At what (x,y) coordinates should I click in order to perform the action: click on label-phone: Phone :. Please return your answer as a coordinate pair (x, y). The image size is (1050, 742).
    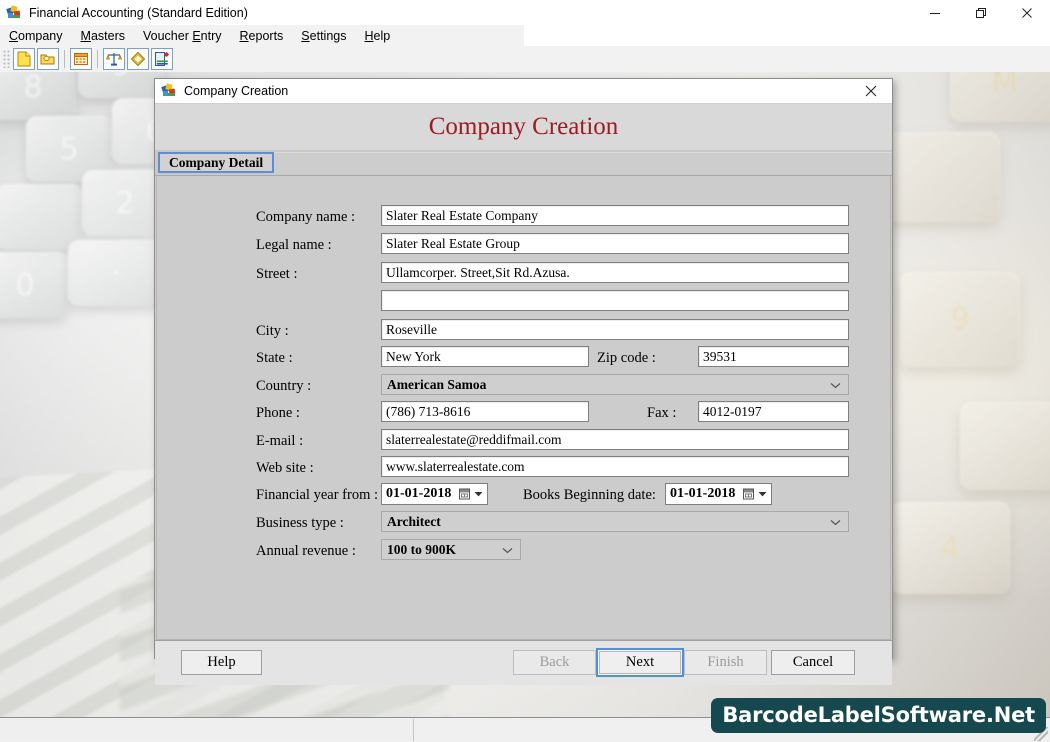
    Looking at the image, I should click on (278, 412).